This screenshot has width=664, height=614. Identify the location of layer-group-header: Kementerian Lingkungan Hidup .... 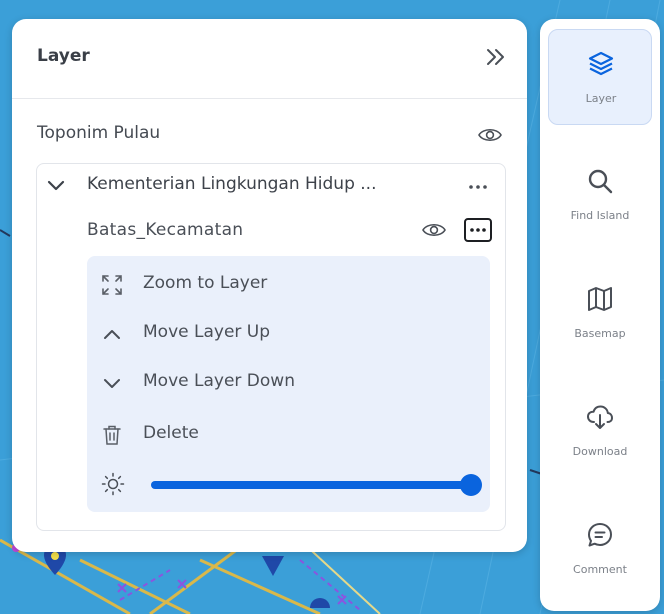
(272, 186).